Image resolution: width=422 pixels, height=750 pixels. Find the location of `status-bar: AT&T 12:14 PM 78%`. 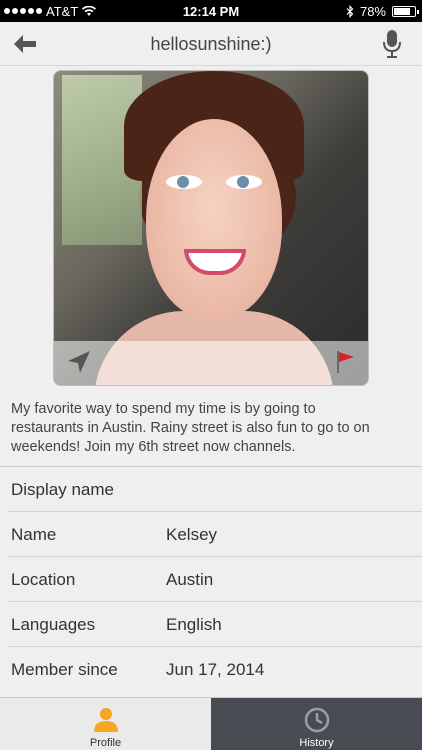

status-bar: AT&T 12:14 PM 78% is located at coordinates (211, 11).